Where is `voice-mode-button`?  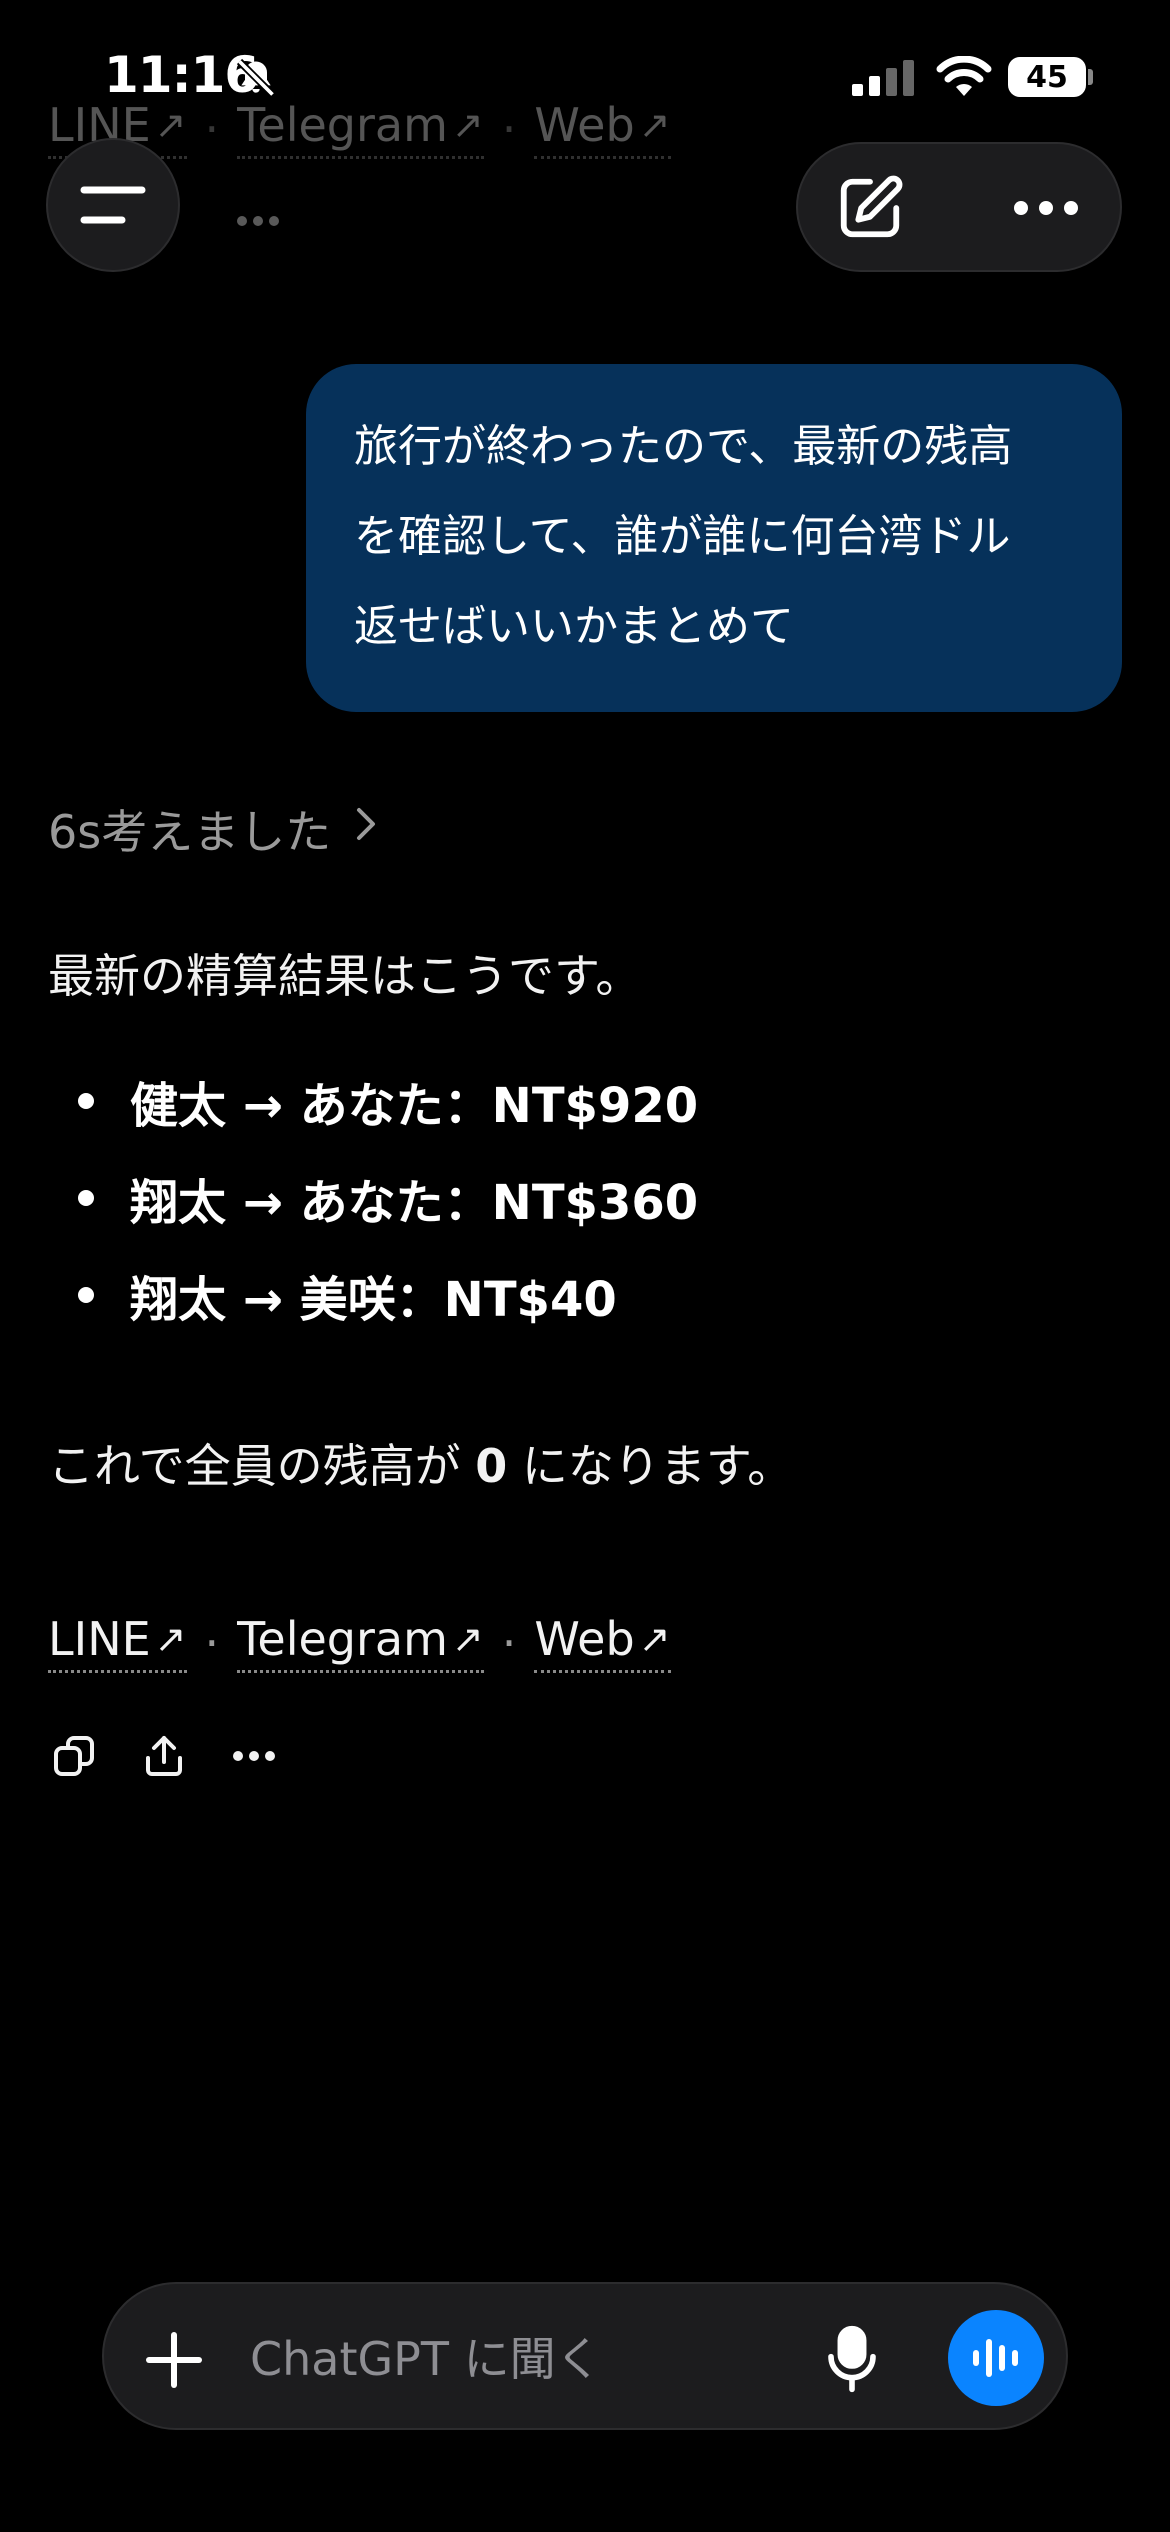 voice-mode-button is located at coordinates (996, 2358).